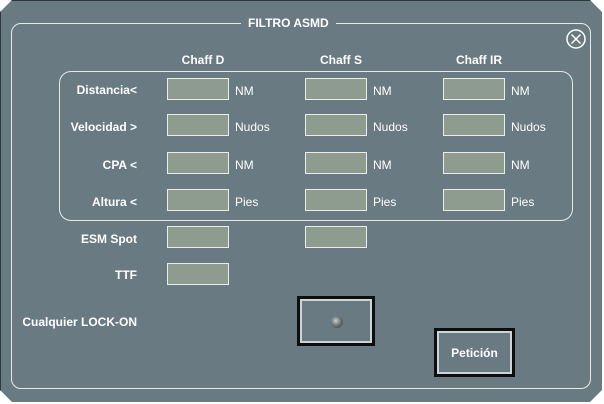  I want to click on close-button, so click(576, 39).